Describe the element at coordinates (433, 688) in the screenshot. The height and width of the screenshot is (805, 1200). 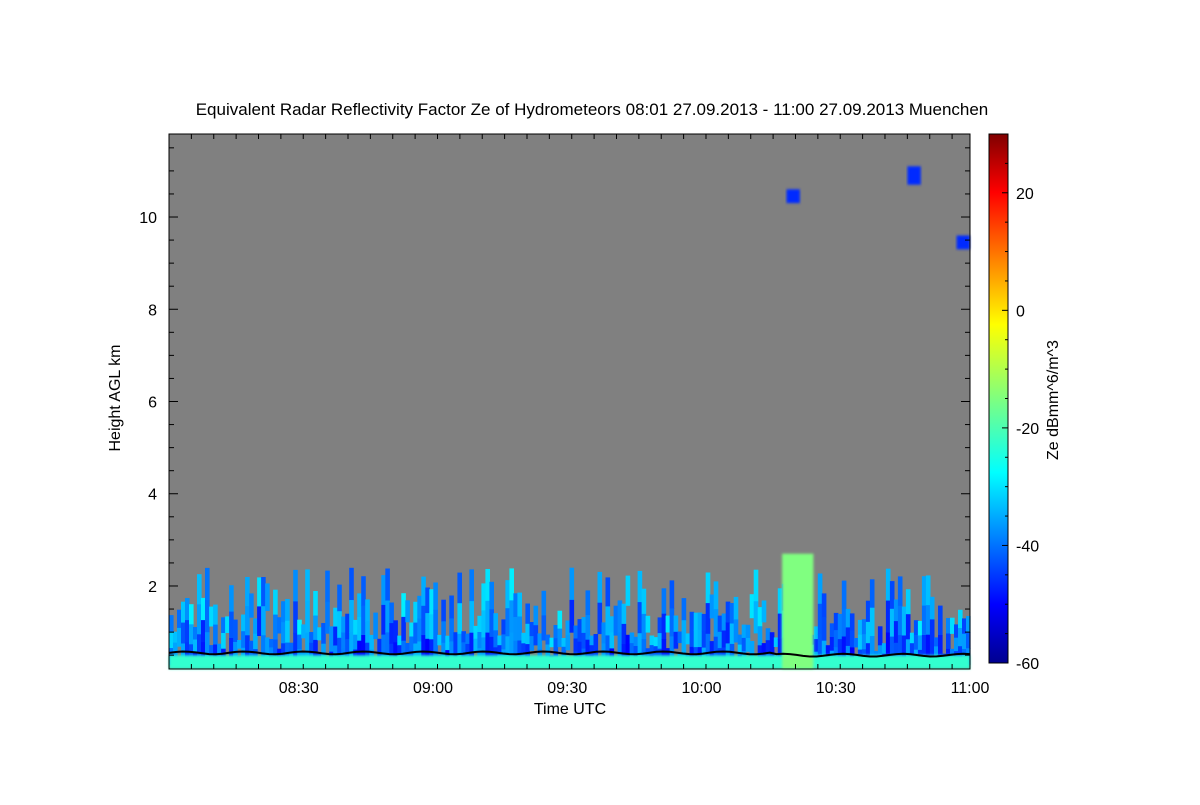
I see `x-tick-label: 09:00` at that location.